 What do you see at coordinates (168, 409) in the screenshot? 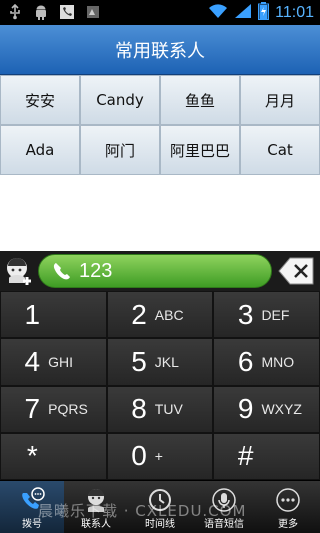
I see `key-letters: TUV` at bounding box center [168, 409].